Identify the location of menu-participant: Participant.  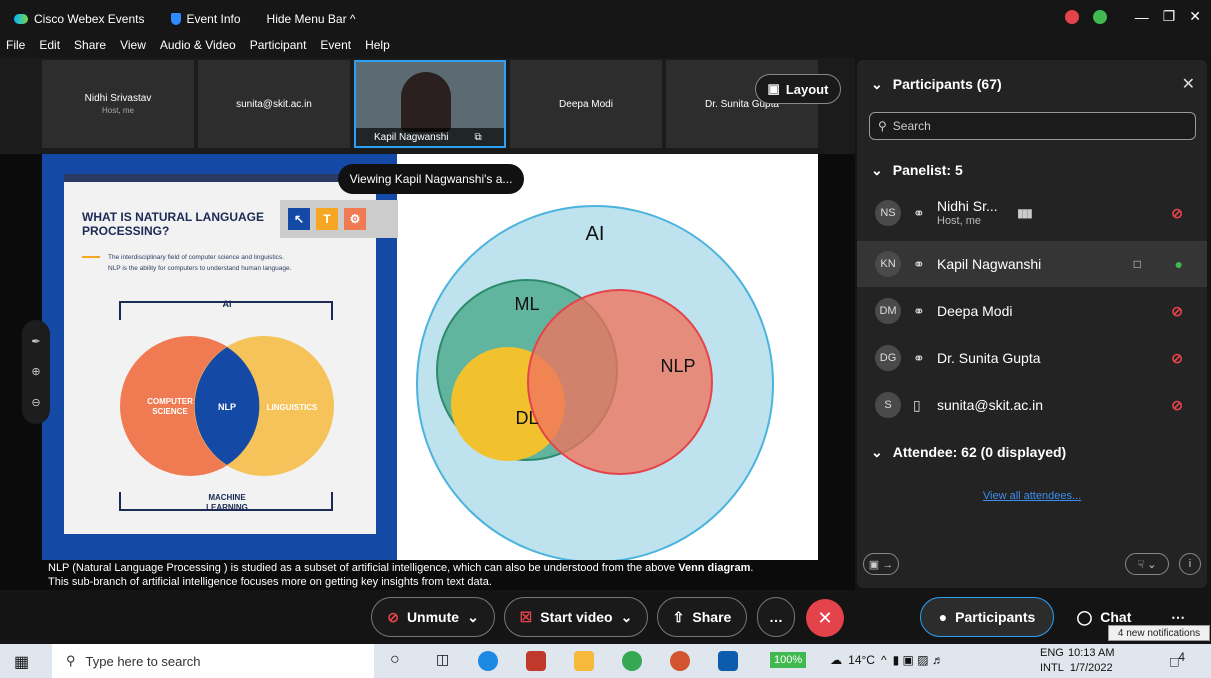
(278, 48).